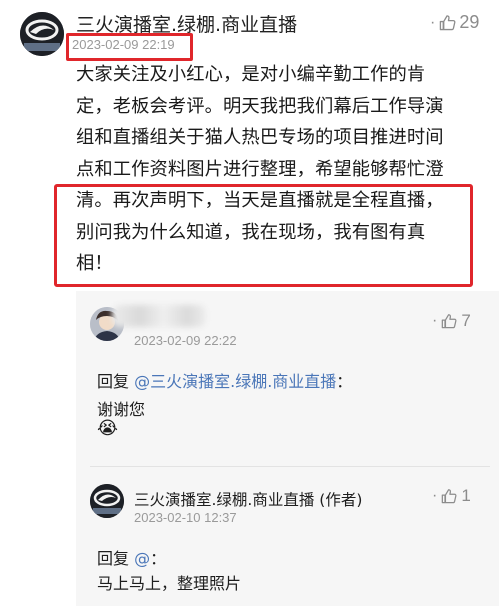  I want to click on comment-timestamp: 2023-02-09 22:19, so click(123, 44).